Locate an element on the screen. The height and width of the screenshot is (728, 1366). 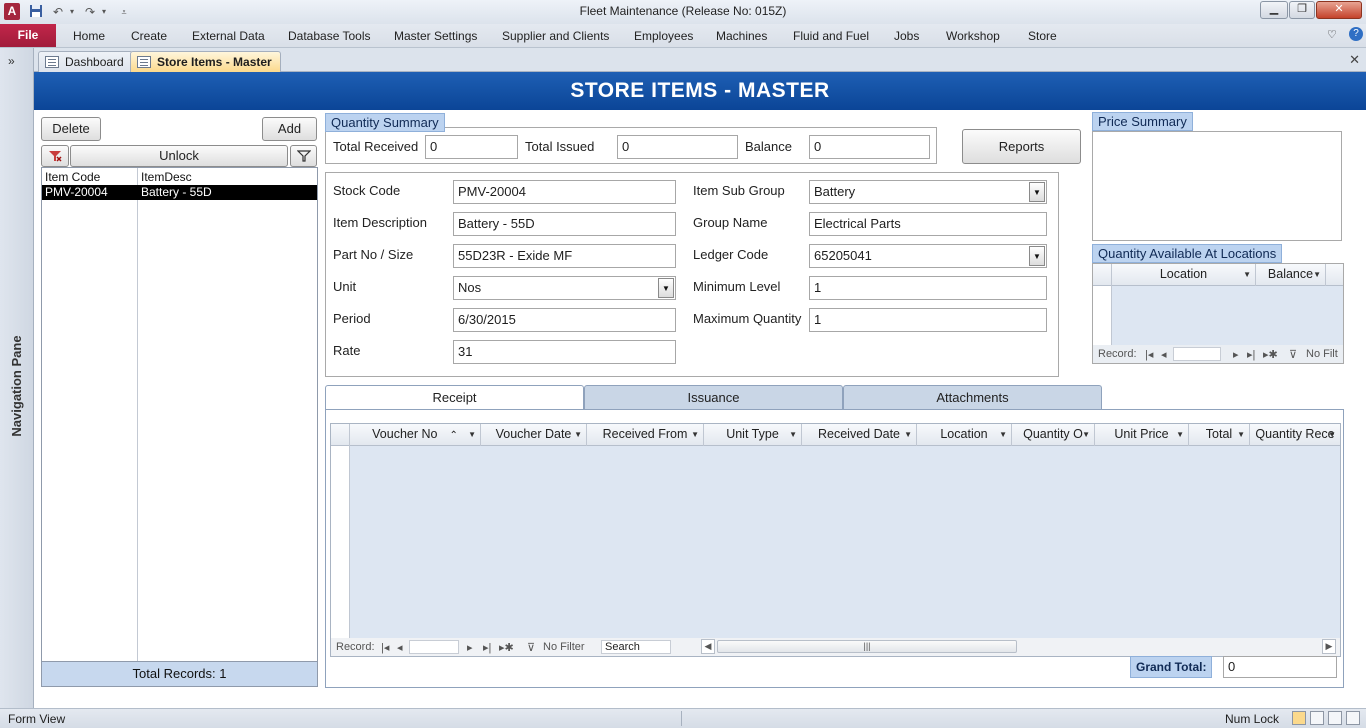
navigation-pane-label: Navigation Pane is located at coordinates (17, 386).